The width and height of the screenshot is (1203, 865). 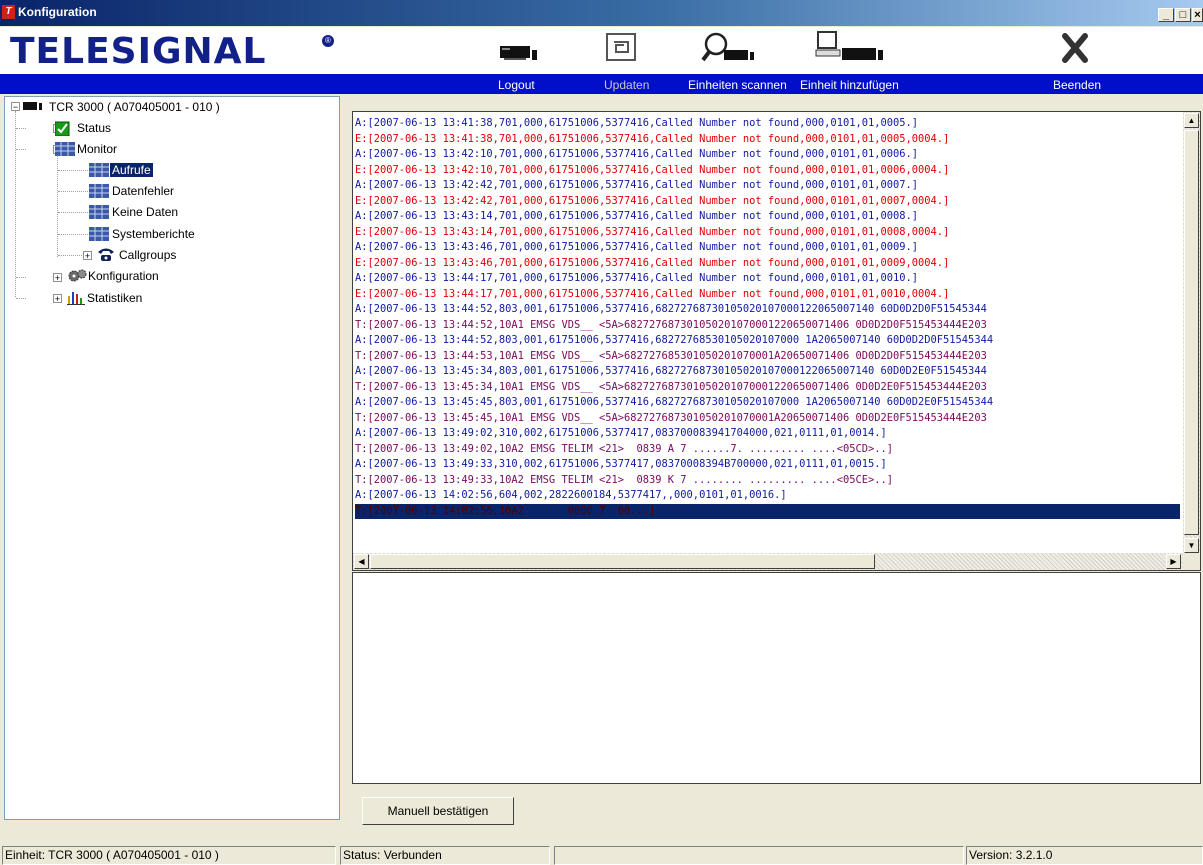 I want to click on scroll-corner, so click(x=1191, y=561).